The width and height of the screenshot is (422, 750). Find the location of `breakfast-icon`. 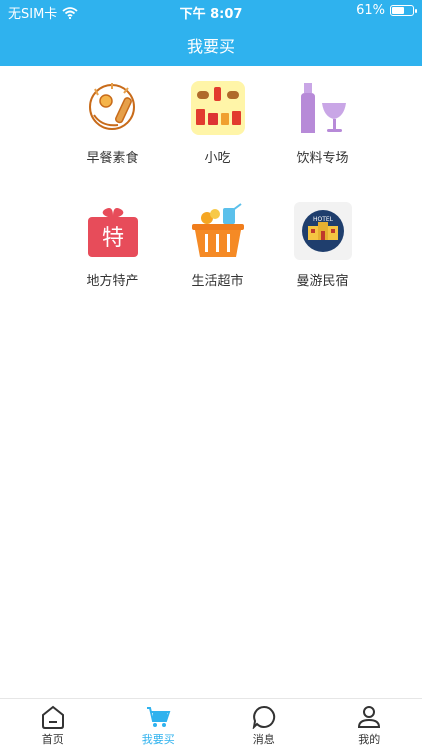

breakfast-icon is located at coordinates (113, 108).